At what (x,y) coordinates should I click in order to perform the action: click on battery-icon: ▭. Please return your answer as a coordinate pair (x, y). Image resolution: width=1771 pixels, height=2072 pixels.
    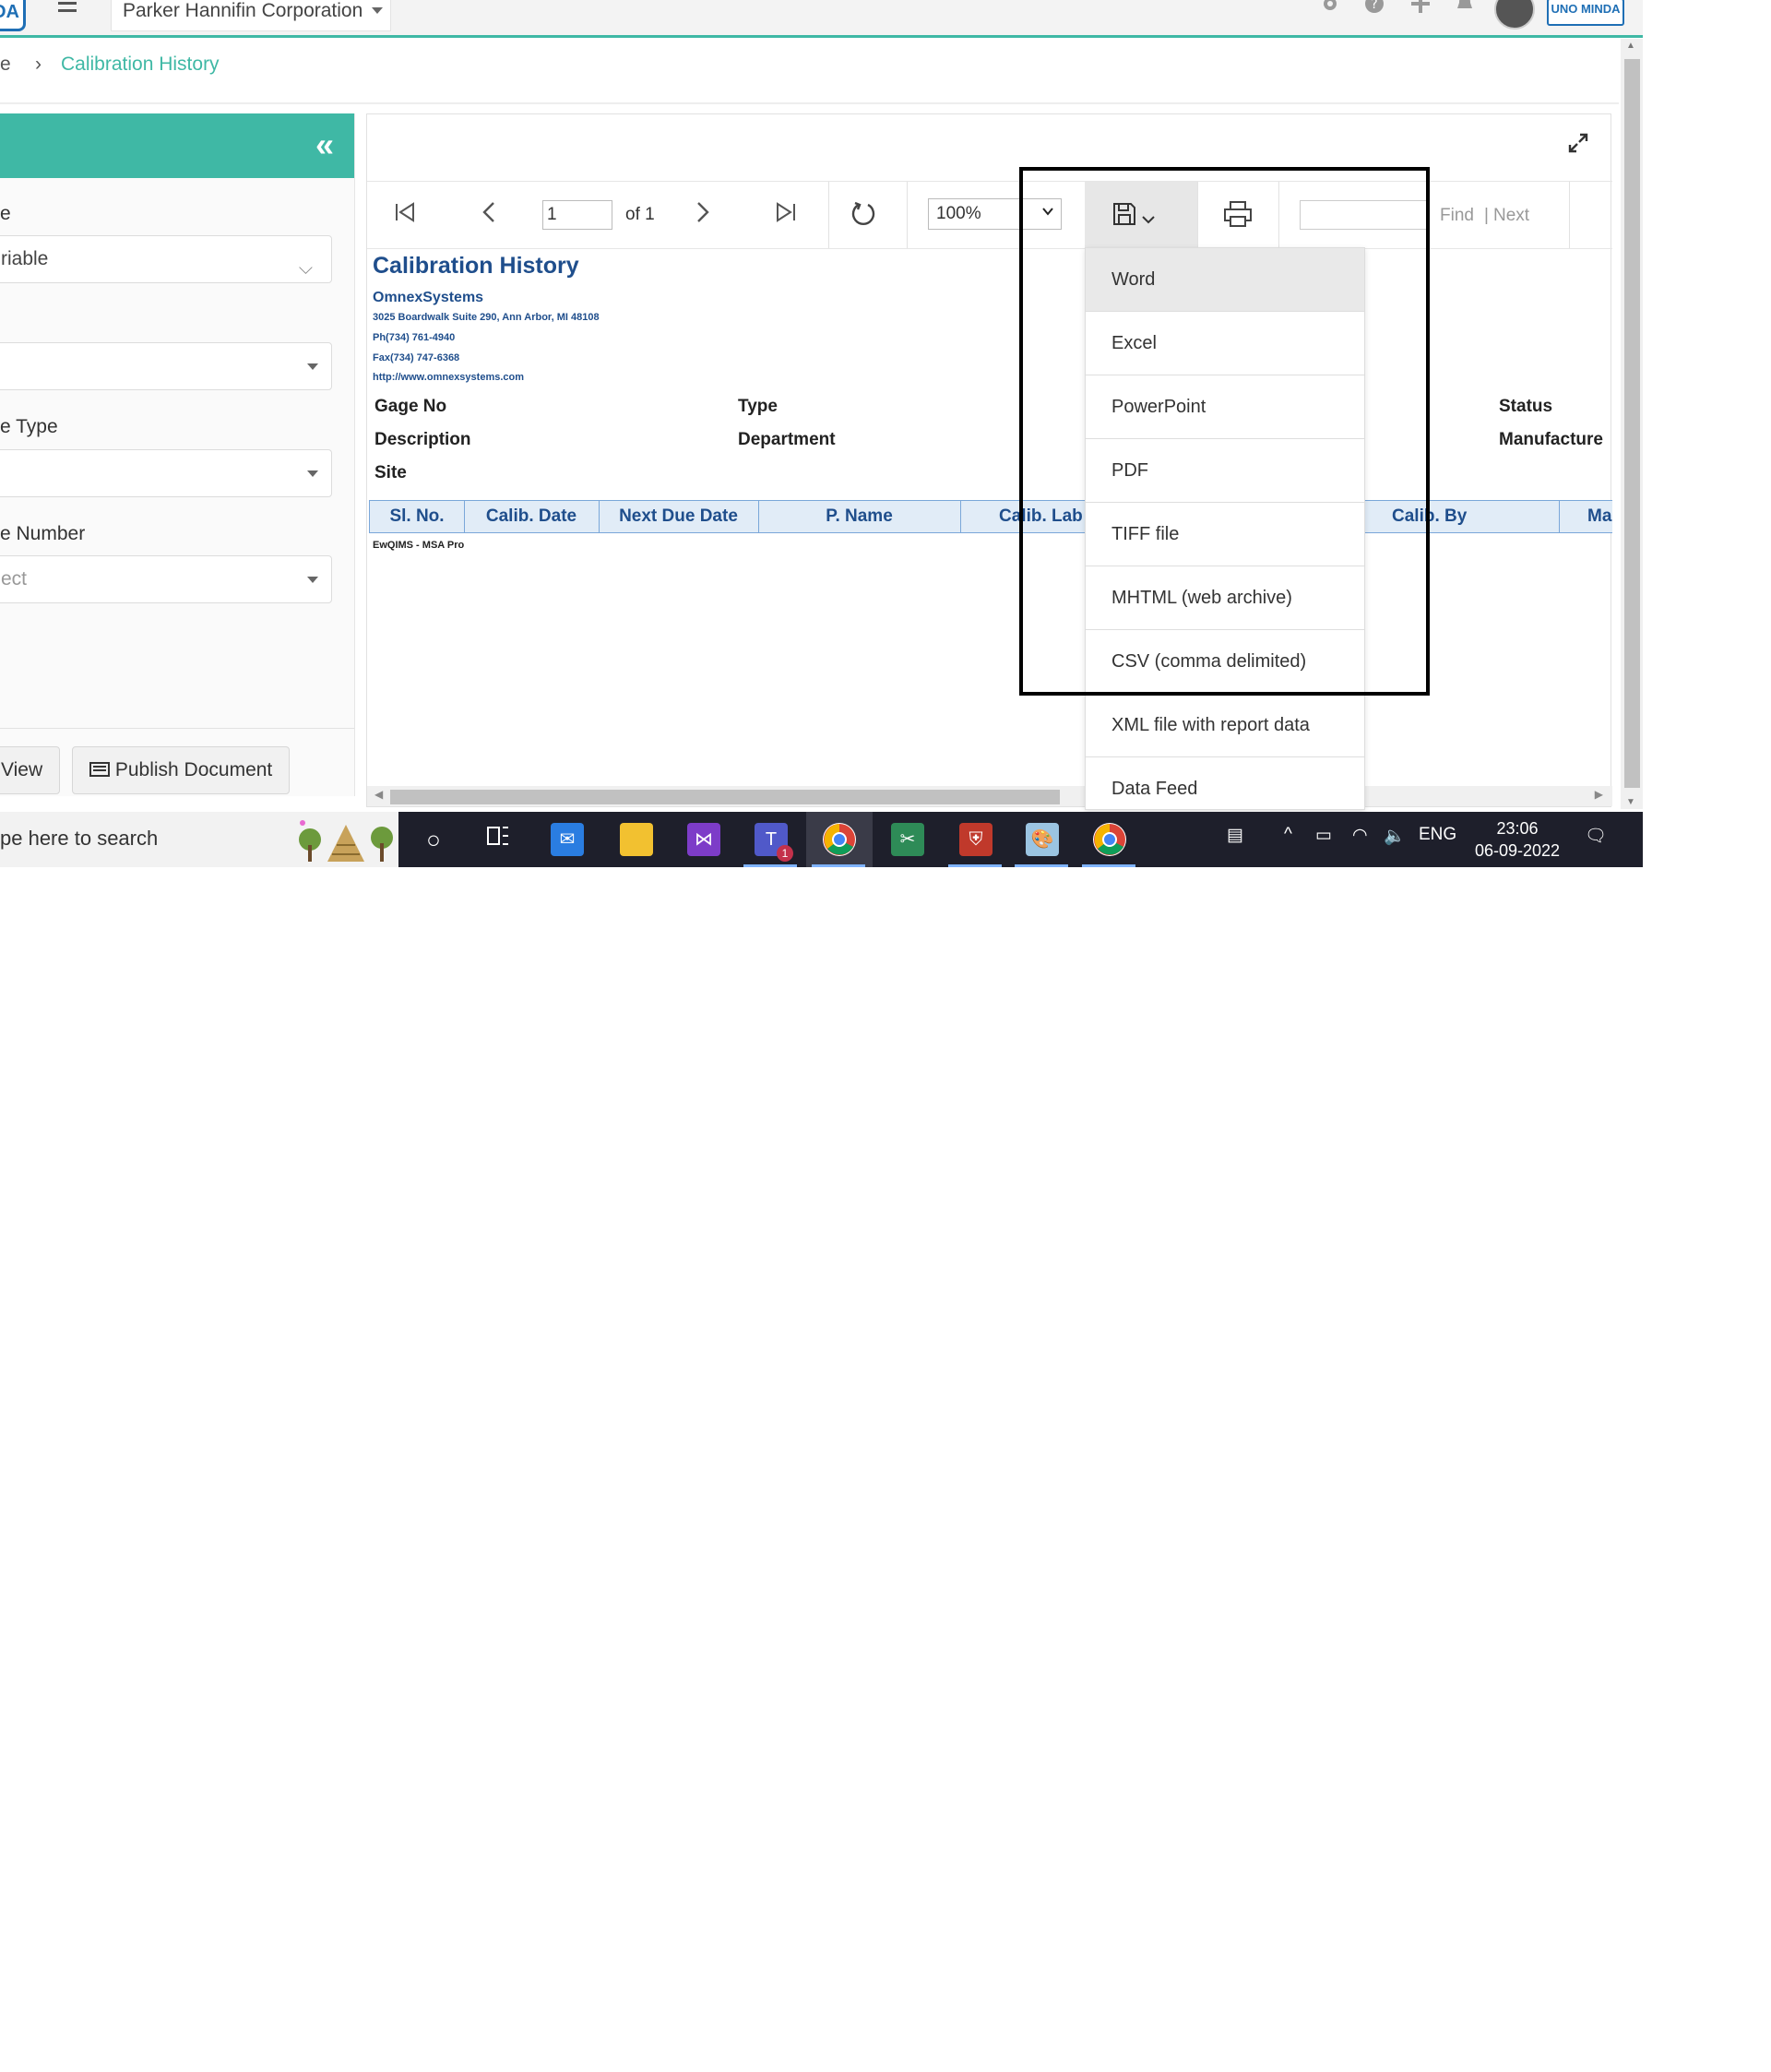
    Looking at the image, I should click on (1323, 836).